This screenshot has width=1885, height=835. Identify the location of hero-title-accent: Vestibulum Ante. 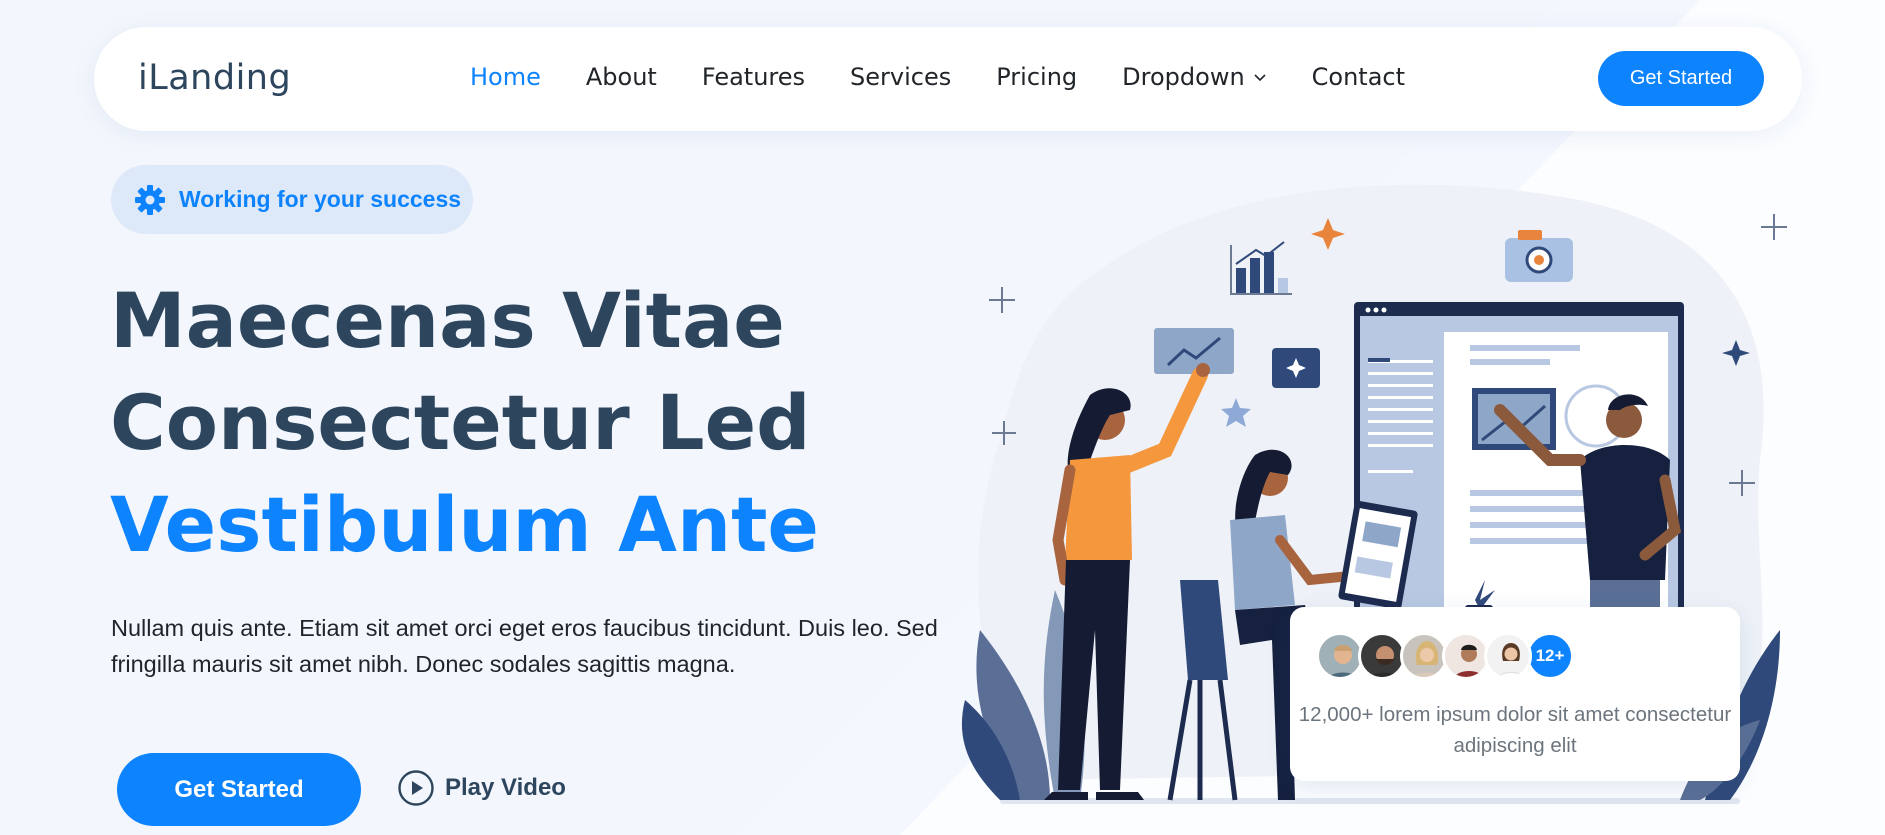
(464, 524).